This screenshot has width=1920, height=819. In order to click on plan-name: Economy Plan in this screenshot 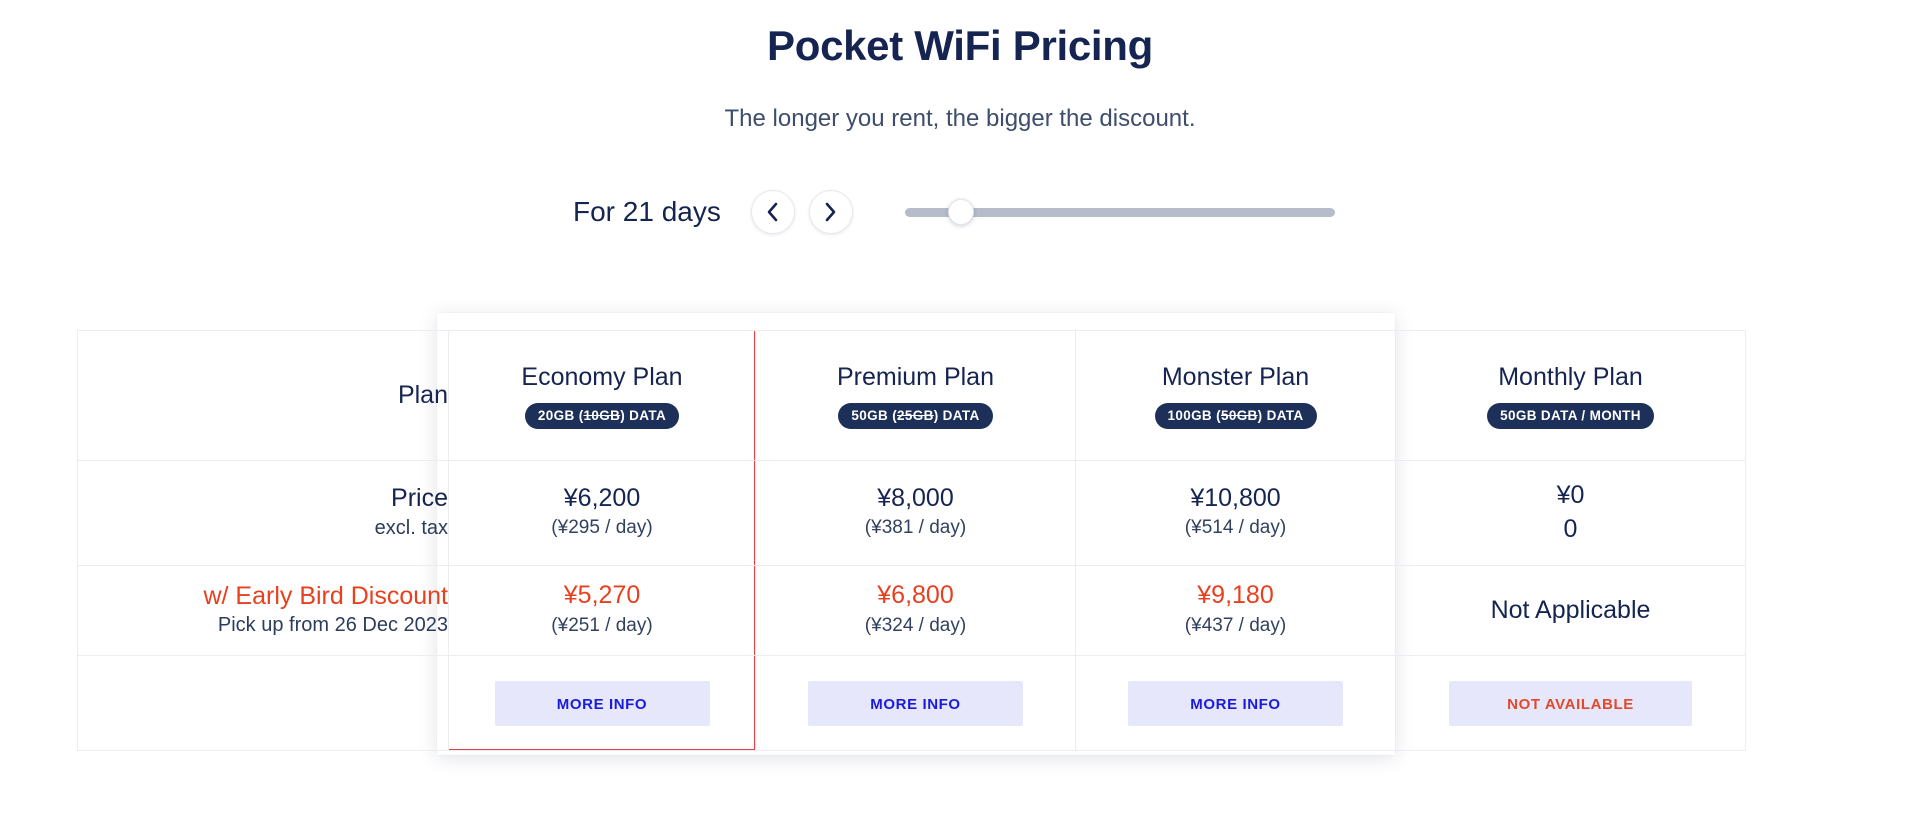, I will do `click(602, 377)`.